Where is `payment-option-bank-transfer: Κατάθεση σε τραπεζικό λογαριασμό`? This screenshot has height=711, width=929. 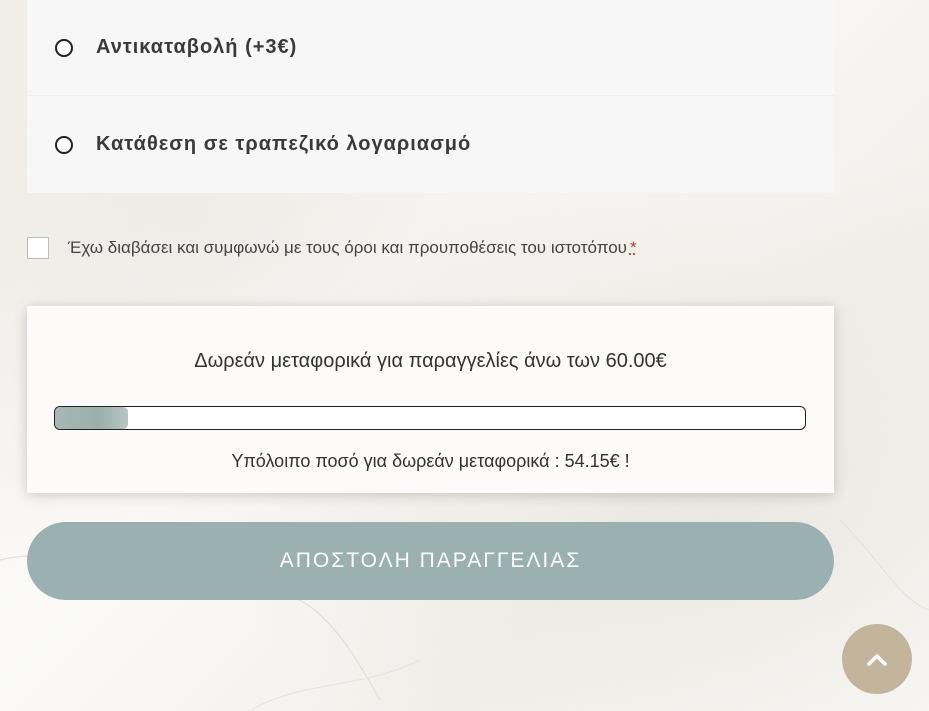 payment-option-bank-transfer: Κατάθεση σε τραπεζικό λογαριασμό is located at coordinates (263, 144).